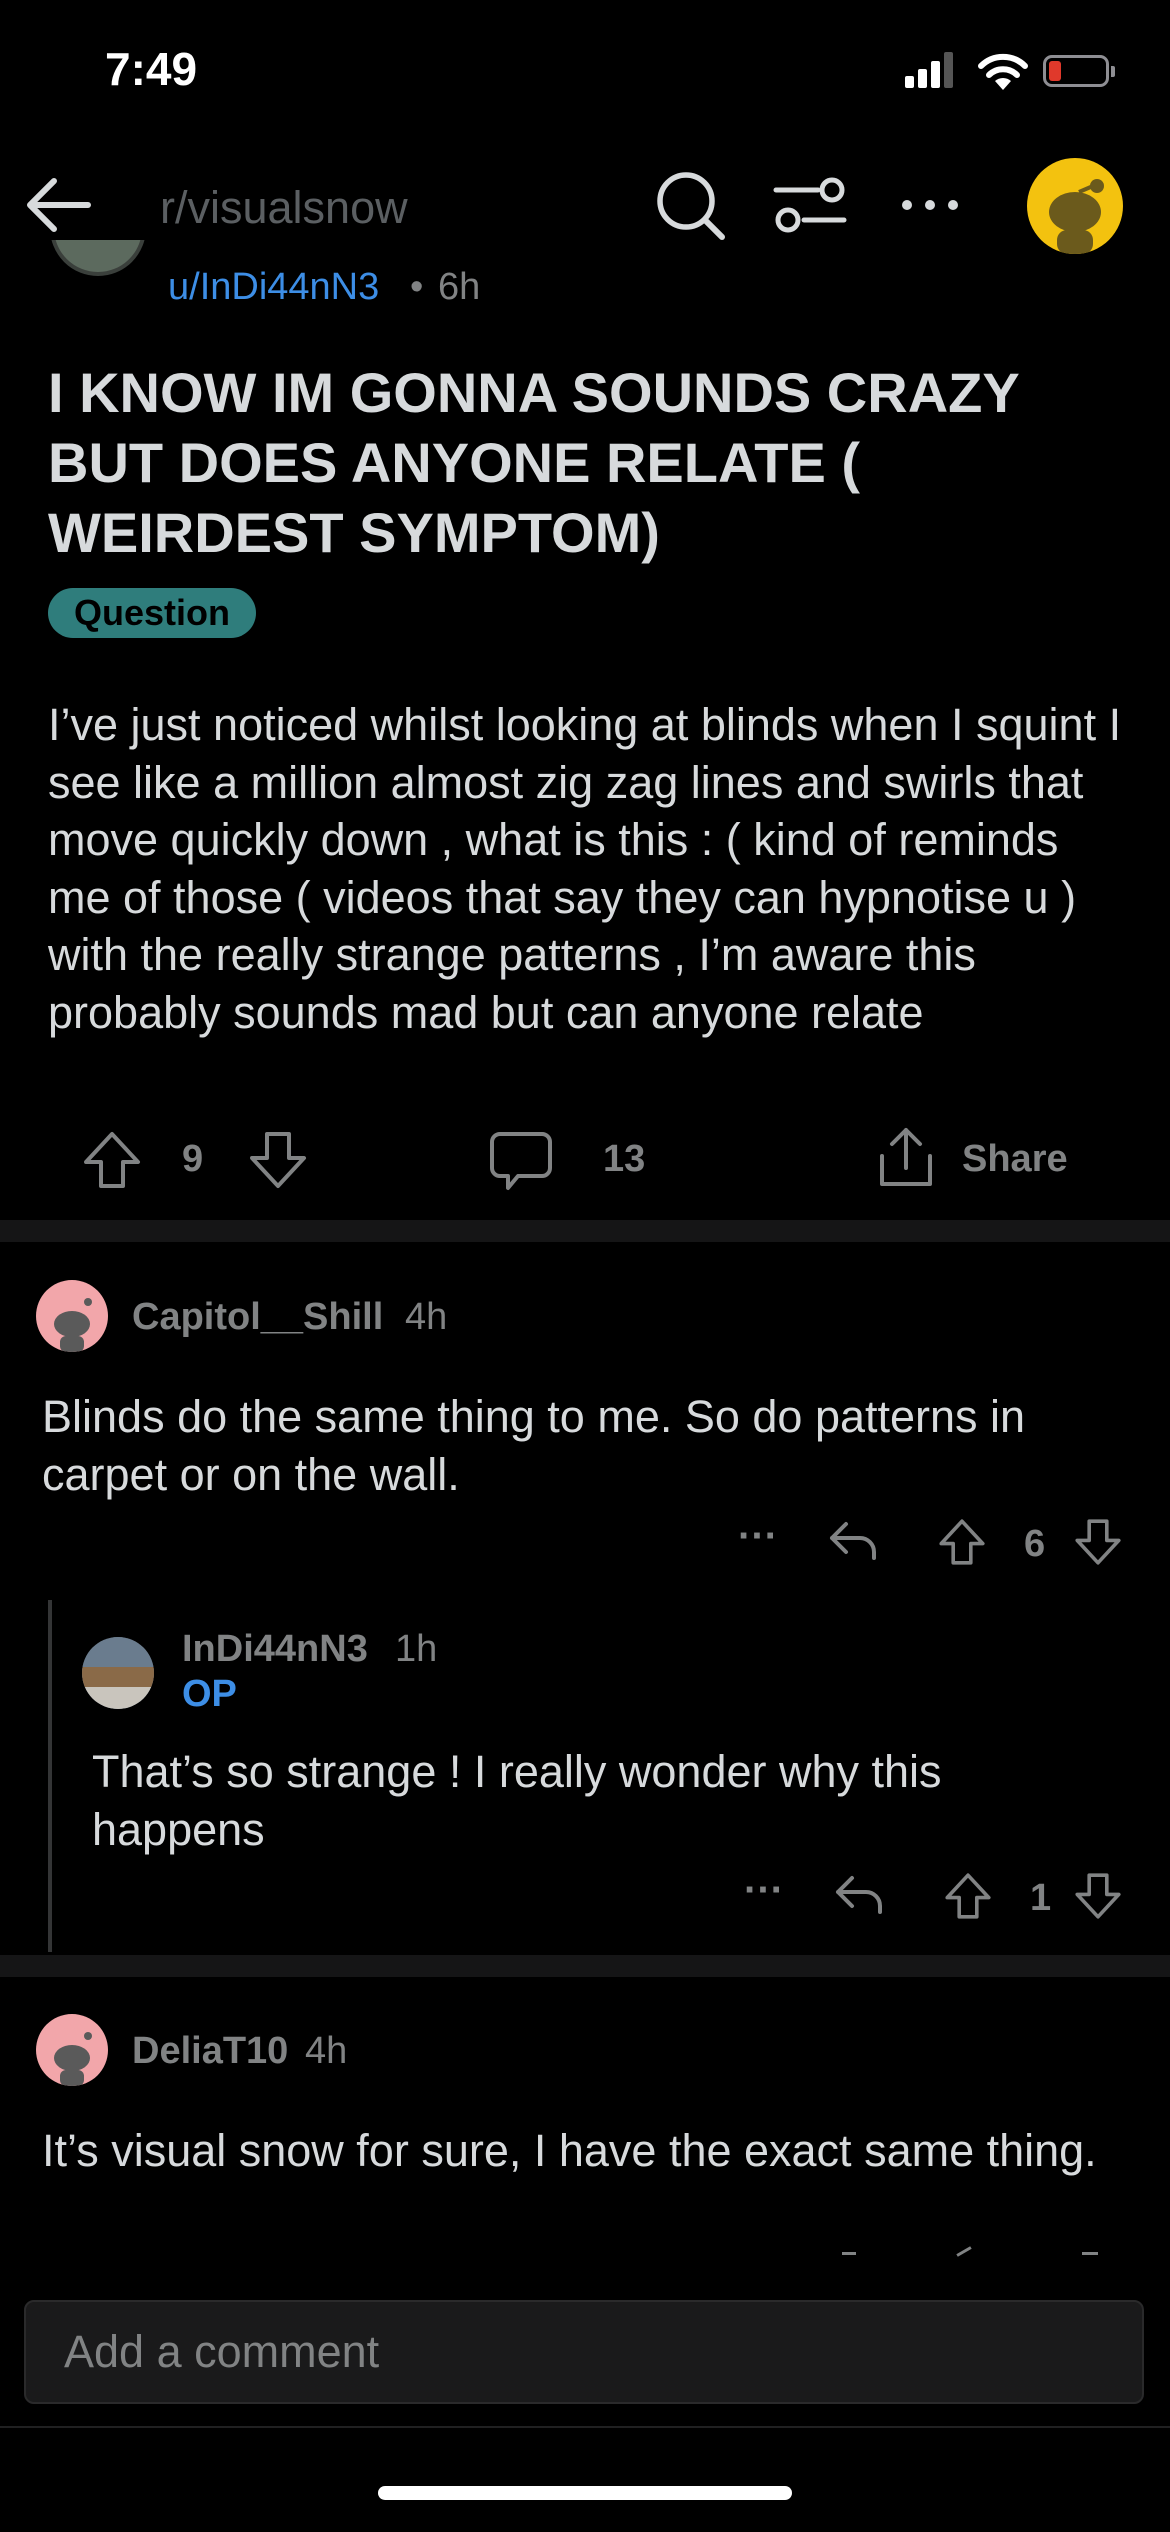  Describe the element at coordinates (1079, 71) in the screenshot. I see `battery-icon` at that location.